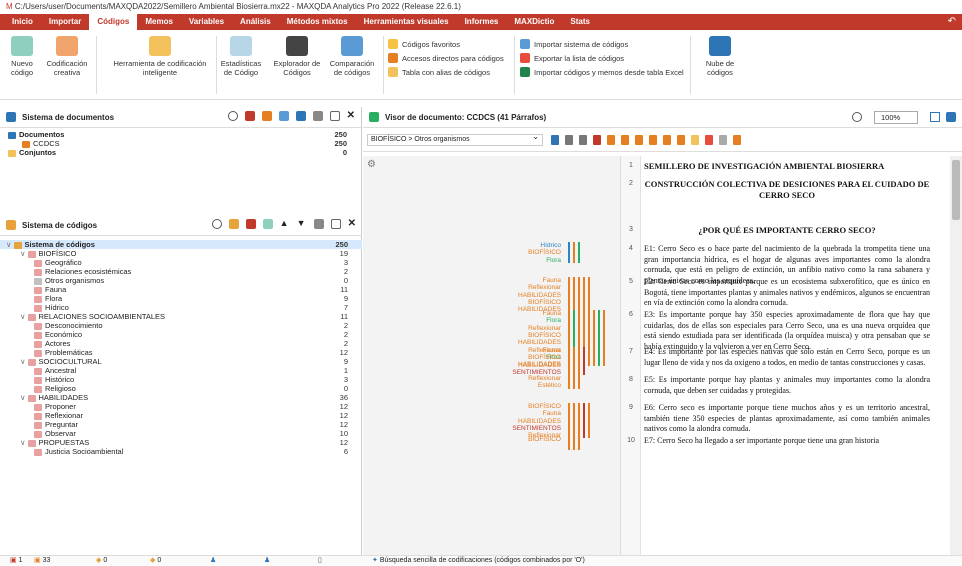 The width and height of the screenshot is (962, 566). What do you see at coordinates (181, 325) in the screenshot?
I see `code-tree-item: Desconocimiento 2` at bounding box center [181, 325].